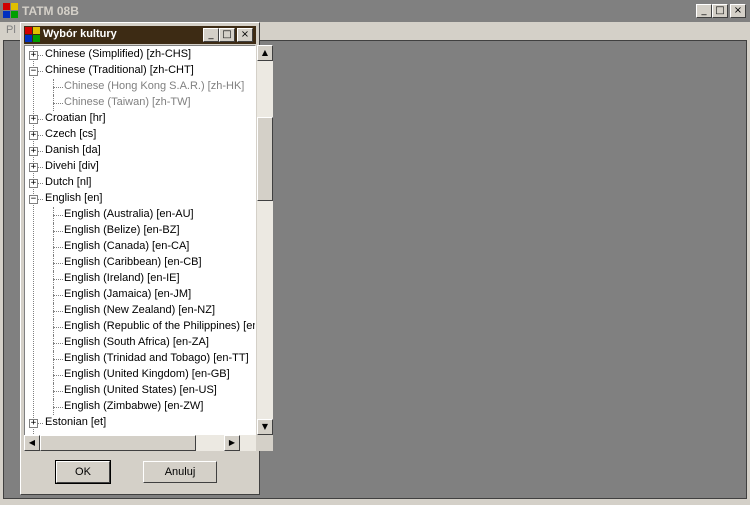 This screenshot has width=750, height=505. Describe the element at coordinates (232, 443) in the screenshot. I see `scroll-right-icon: ▶` at that location.